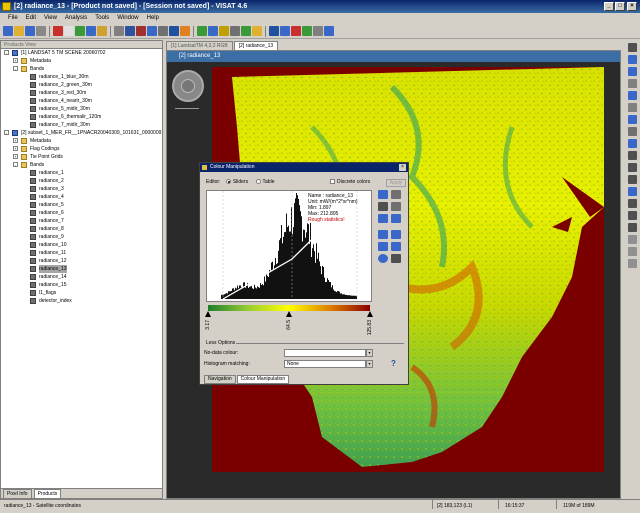  I want to click on menu-analysis: Analysis, so click(76, 18).